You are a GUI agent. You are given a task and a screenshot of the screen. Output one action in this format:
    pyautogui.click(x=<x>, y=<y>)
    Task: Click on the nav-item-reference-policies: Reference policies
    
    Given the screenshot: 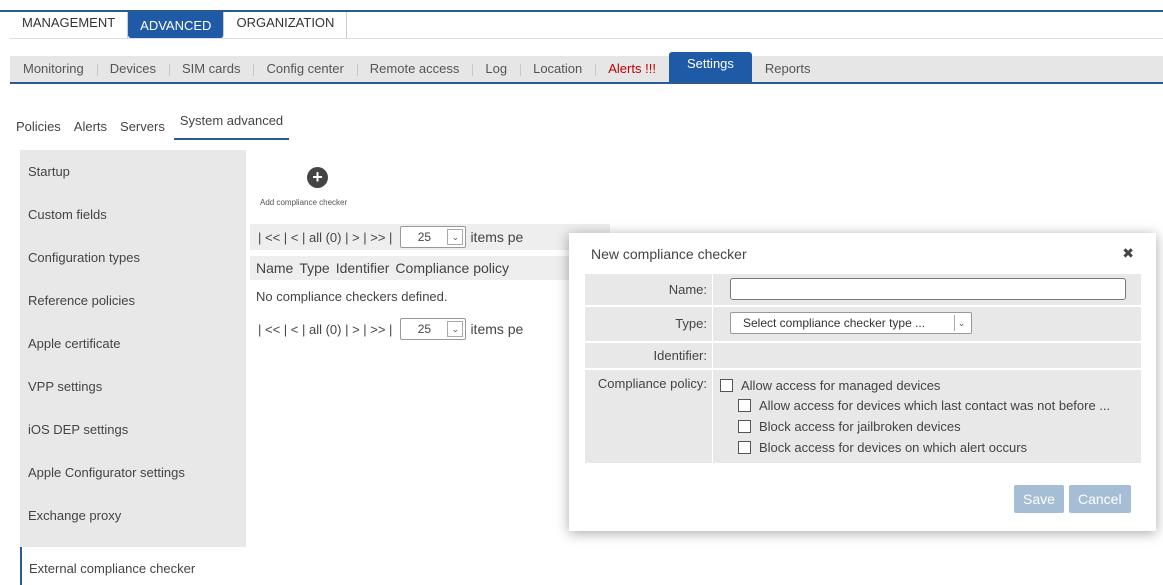 What is the action you would take?
    pyautogui.click(x=133, y=300)
    